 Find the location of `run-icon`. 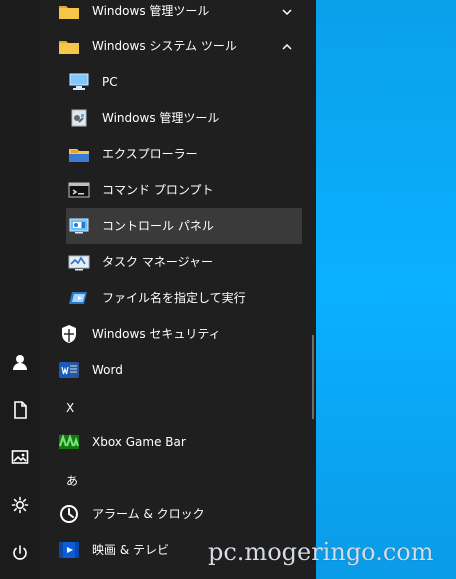

run-icon is located at coordinates (79, 298).